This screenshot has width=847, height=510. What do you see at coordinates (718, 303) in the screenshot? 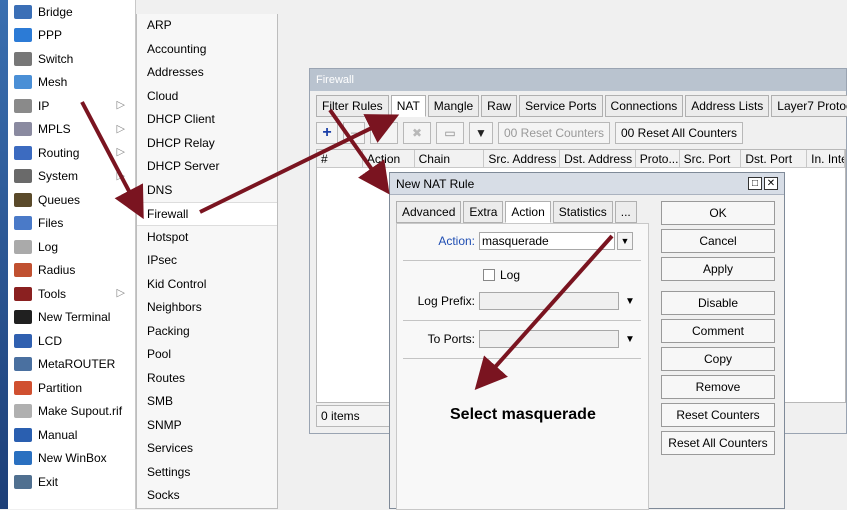
I see `disable-button: Disable` at bounding box center [718, 303].